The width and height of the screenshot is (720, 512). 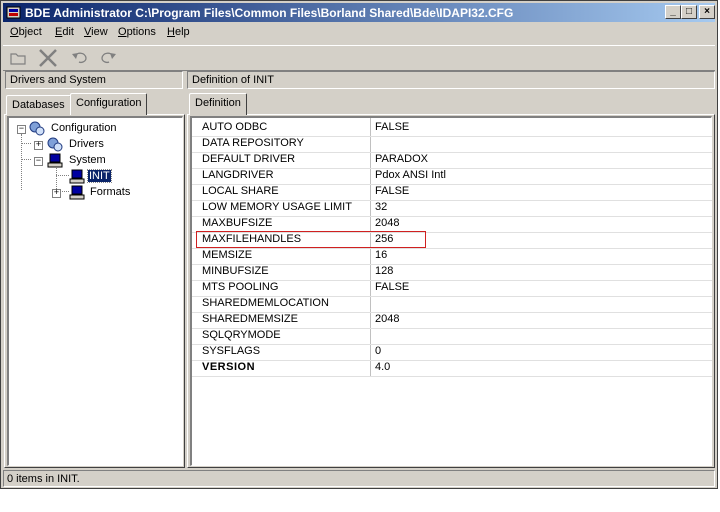 I want to click on tree-node-init: INIT, so click(x=94, y=177).